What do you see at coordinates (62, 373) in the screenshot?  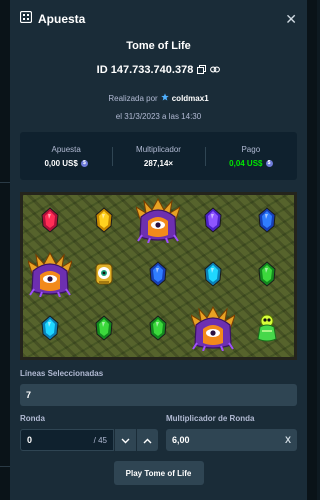 I see `lines-label: Líneas Seleccionadas` at bounding box center [62, 373].